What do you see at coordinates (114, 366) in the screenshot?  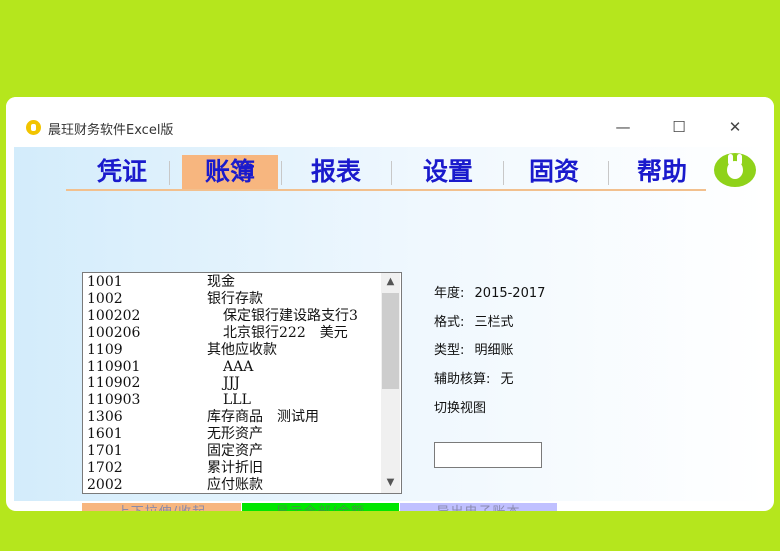 I see `account-code: 110901` at bounding box center [114, 366].